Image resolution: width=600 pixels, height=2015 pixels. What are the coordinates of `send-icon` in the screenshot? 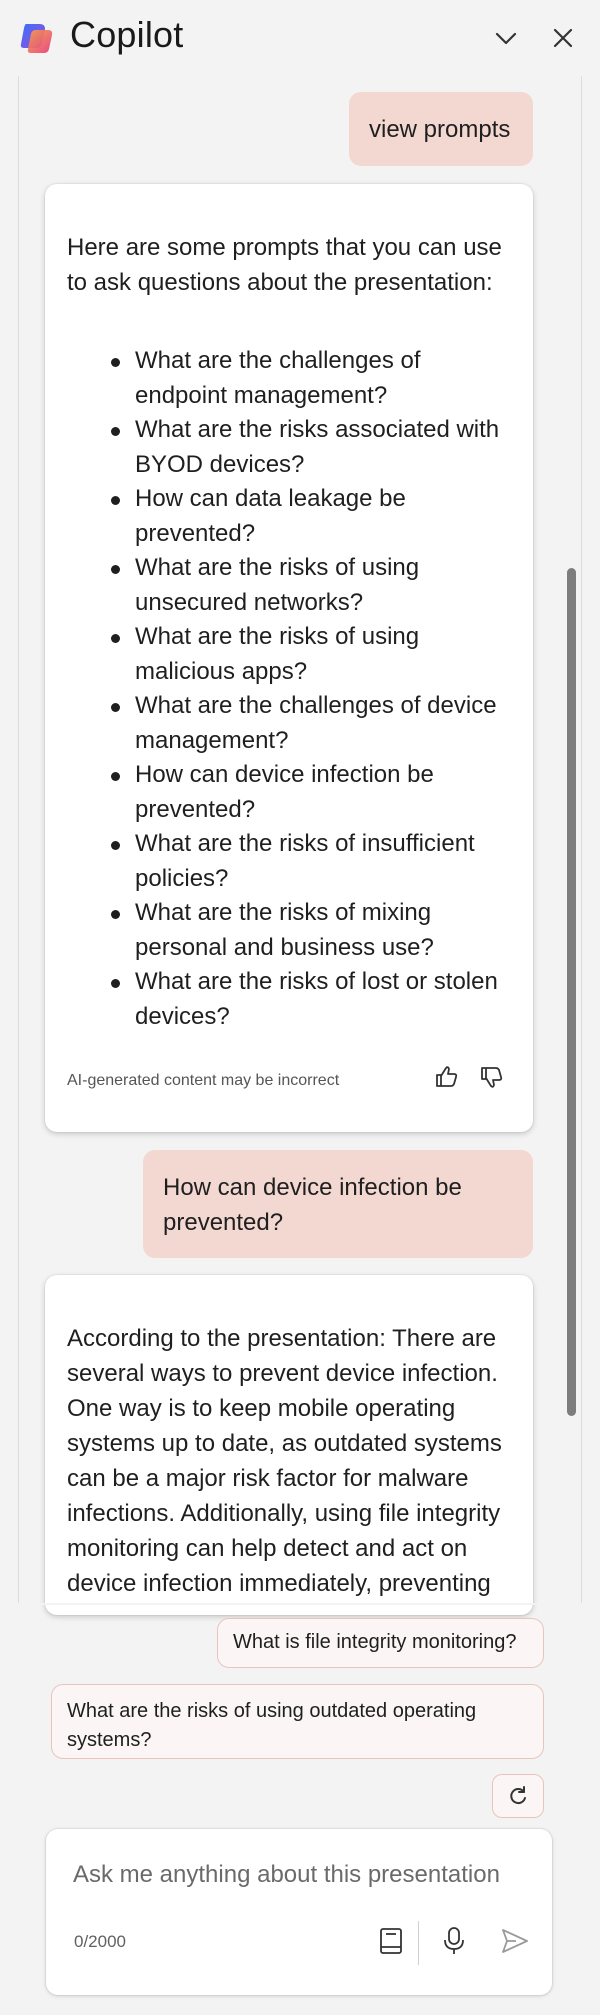 It's located at (515, 1941).